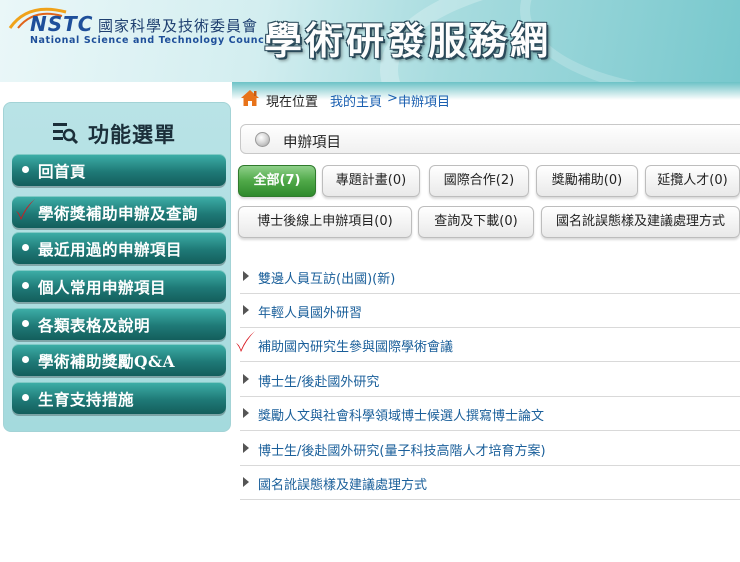  What do you see at coordinates (408, 40) in the screenshot?
I see `site-title: 學術研發服務網` at bounding box center [408, 40].